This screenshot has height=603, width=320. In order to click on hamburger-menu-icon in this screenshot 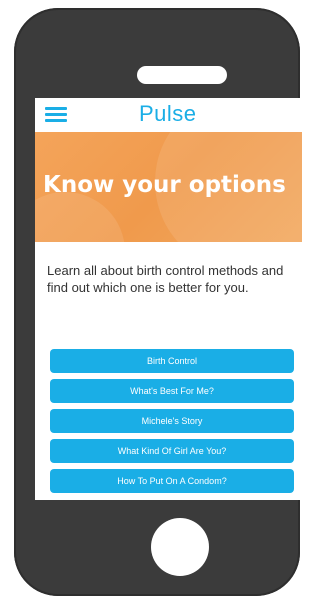, I will do `click(56, 115)`.